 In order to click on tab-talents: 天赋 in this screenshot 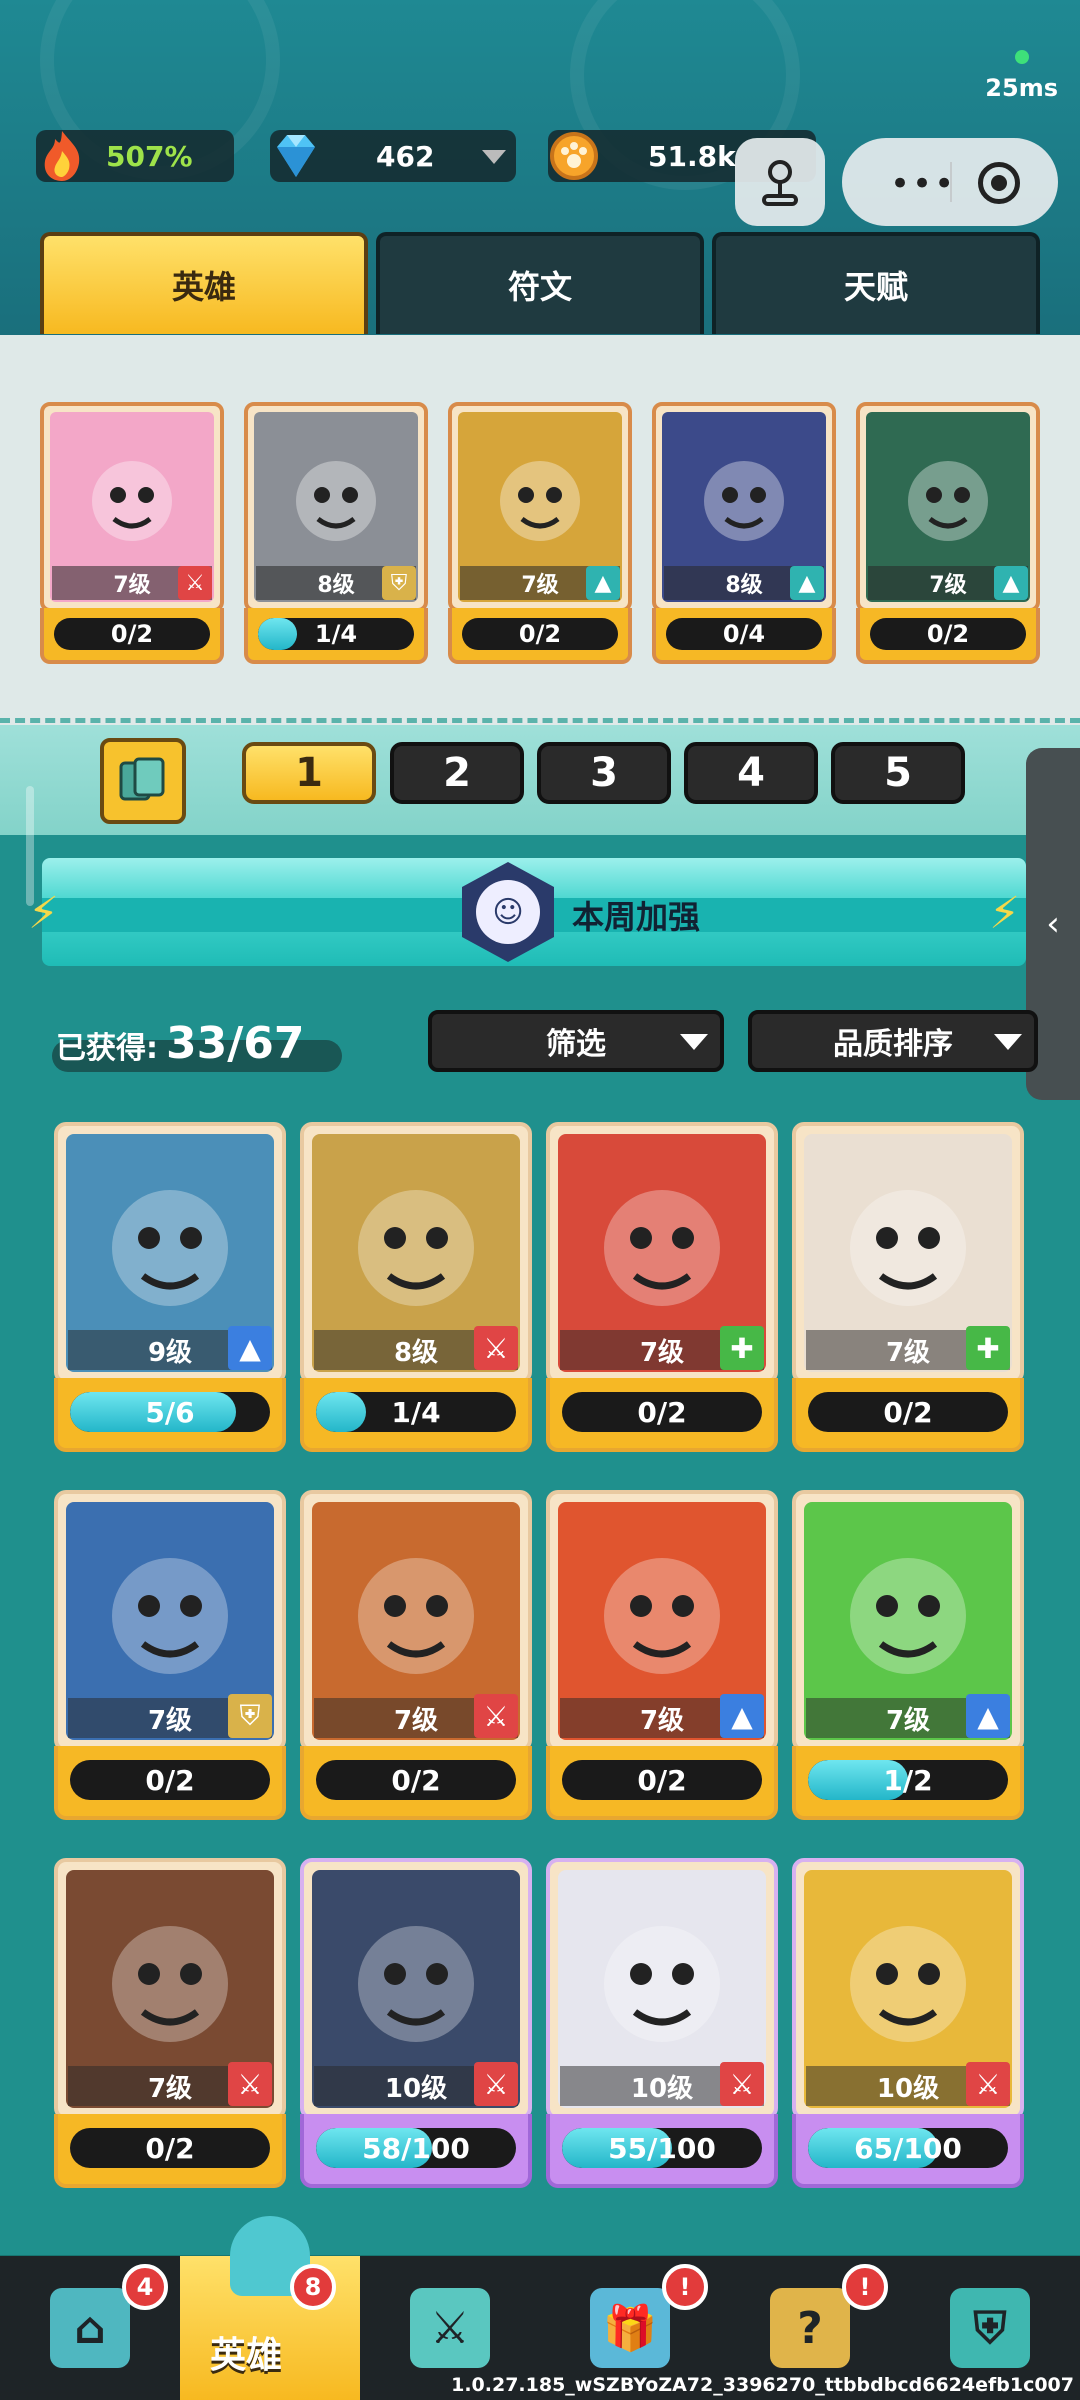, I will do `click(876, 283)`.